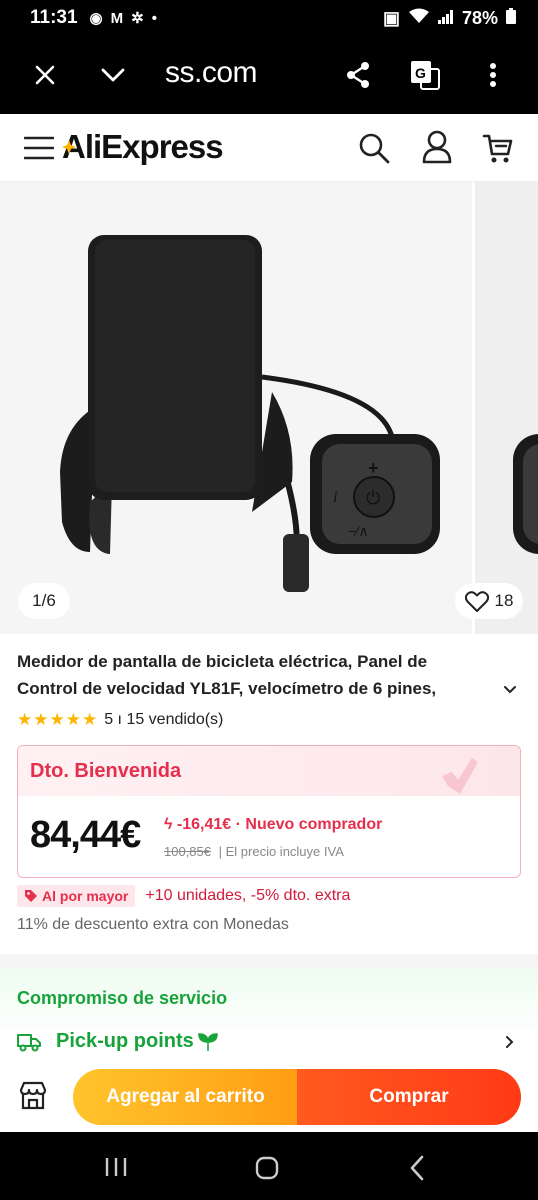 The height and width of the screenshot is (1200, 538). What do you see at coordinates (445, 18) in the screenshot?
I see `signal-icon` at bounding box center [445, 18].